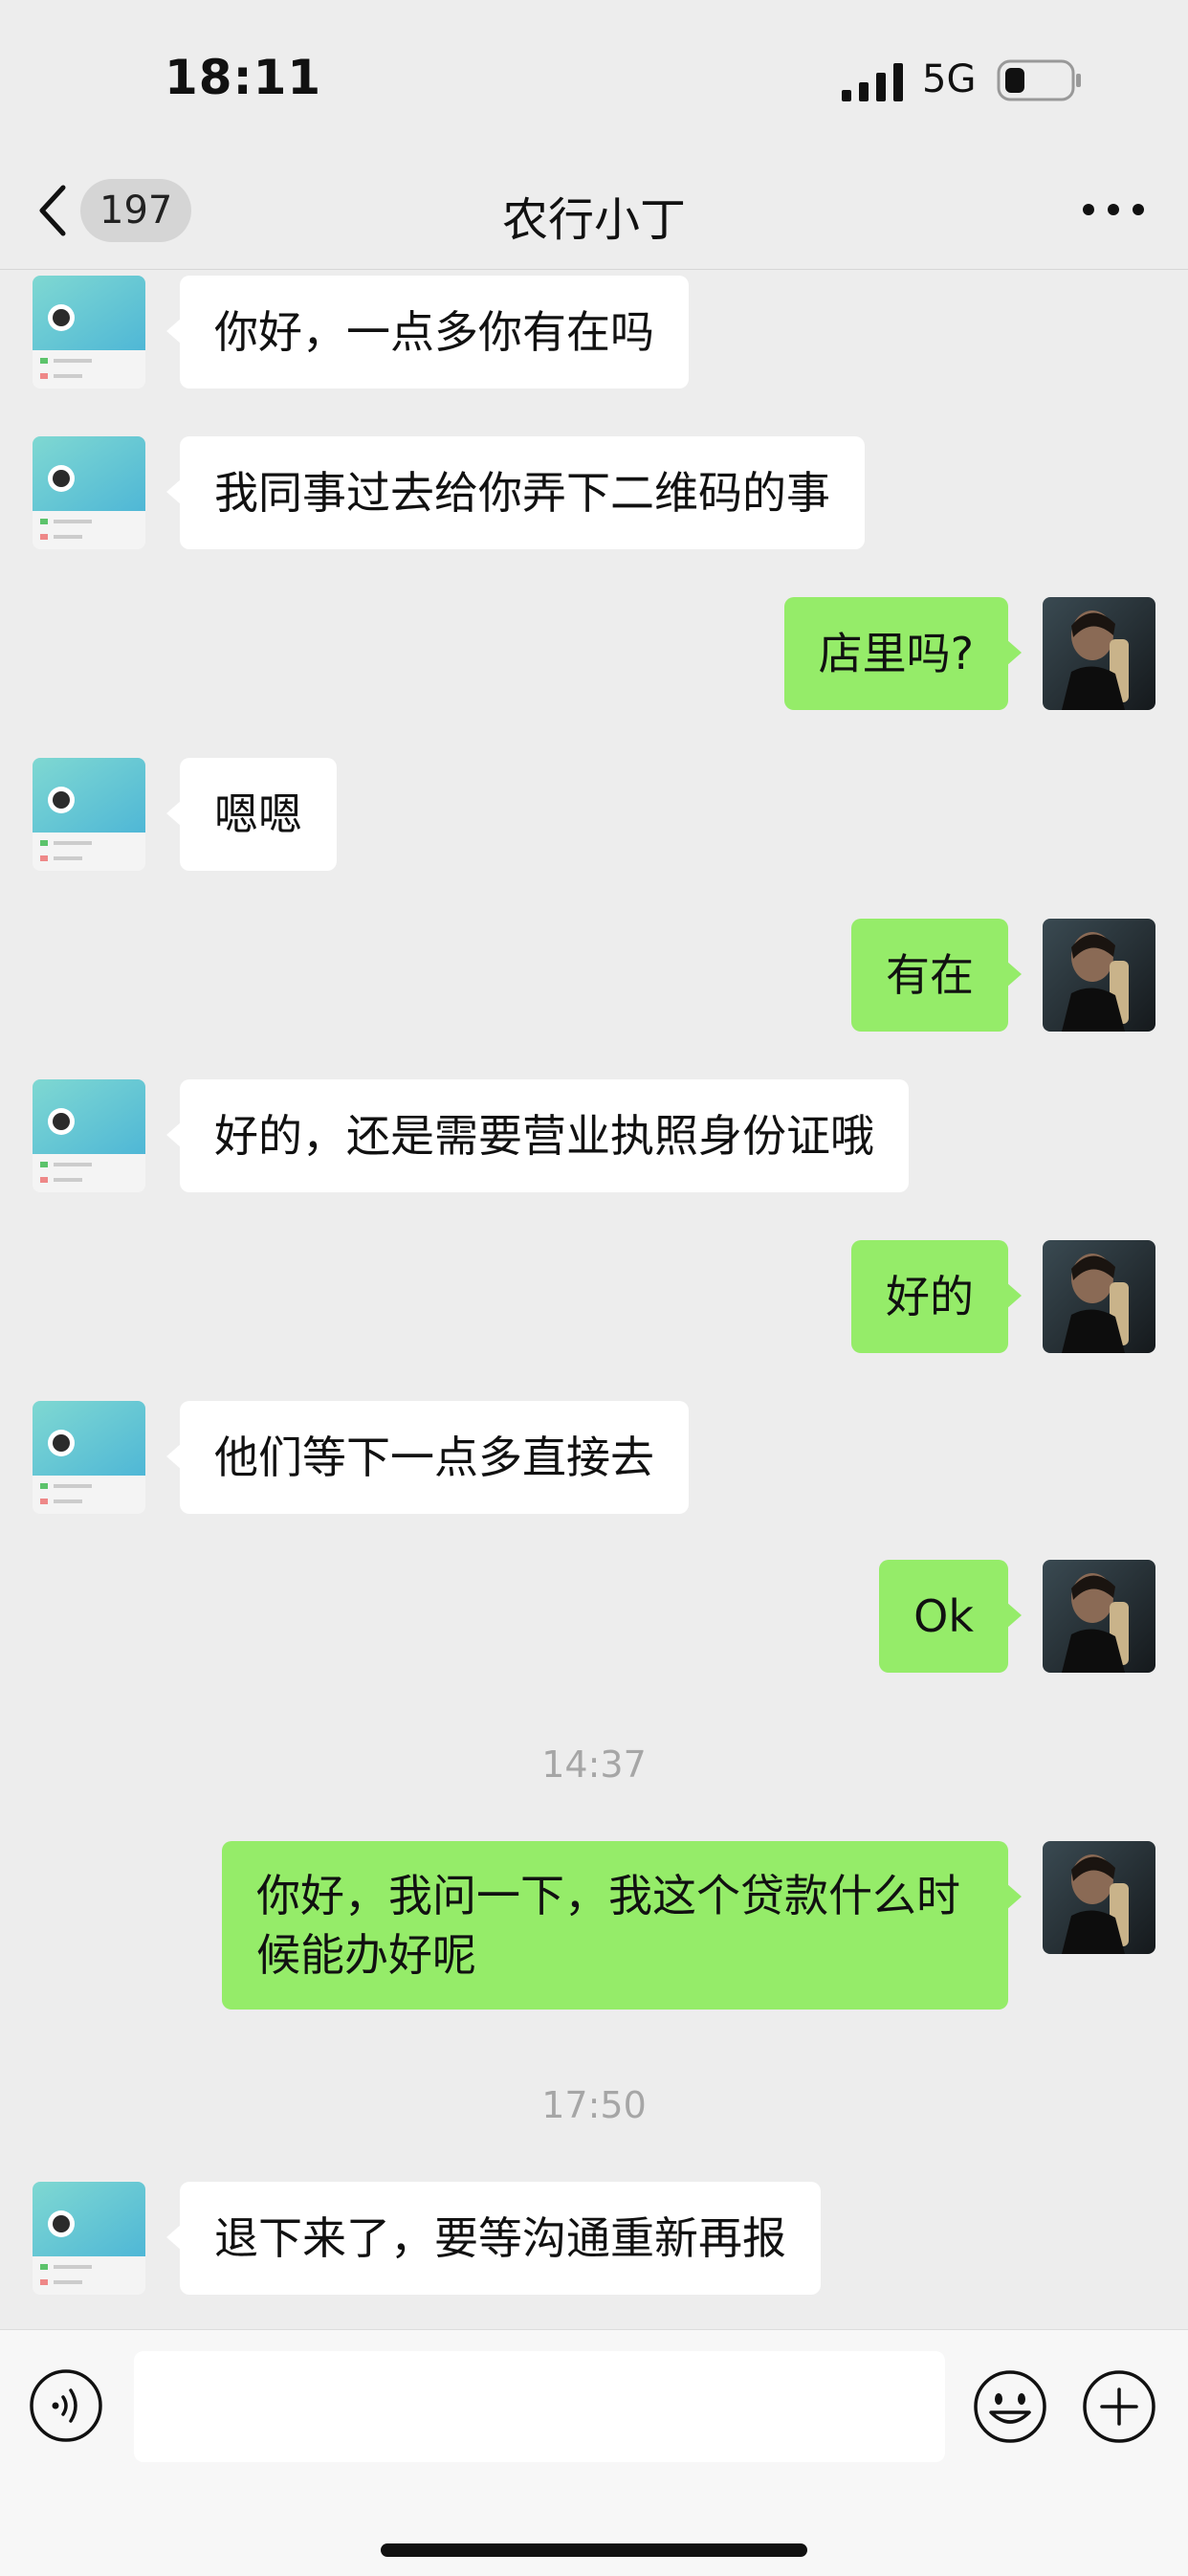 The width and height of the screenshot is (1188, 2576). I want to click on chat-title: 农行小丁, so click(593, 220).